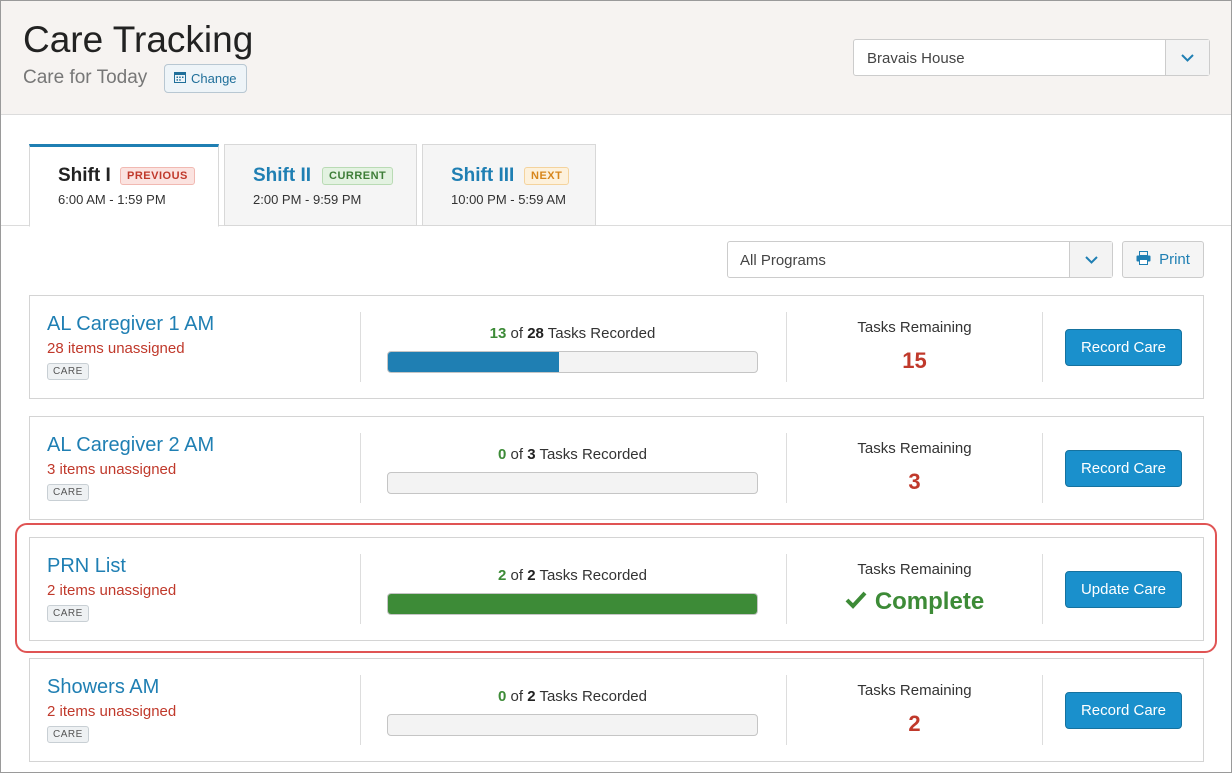 This screenshot has width=1232, height=773. What do you see at coordinates (112, 469) in the screenshot?
I see `unassigned-count: 3 items unassigned` at bounding box center [112, 469].